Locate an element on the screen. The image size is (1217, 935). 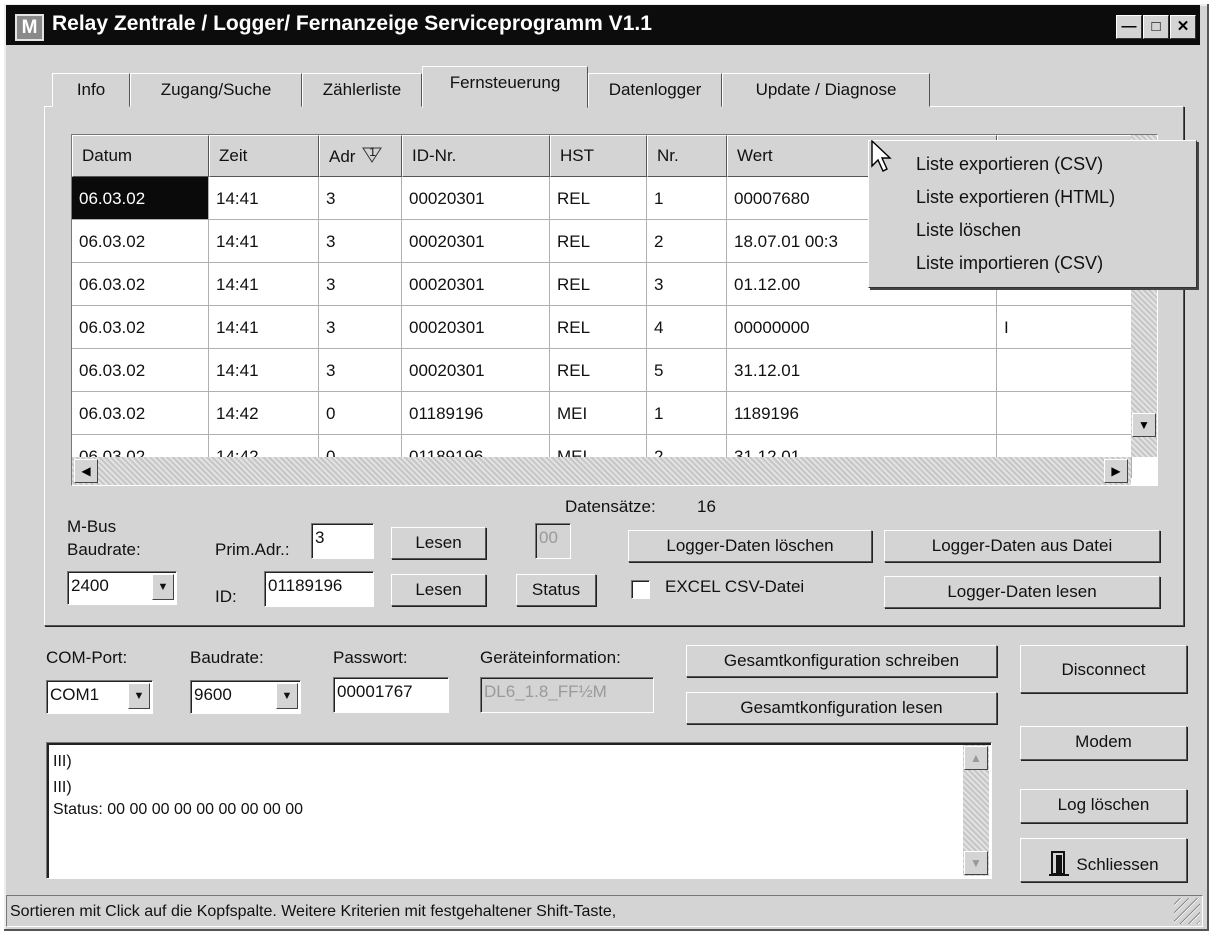
tab-zaehlerliste: Zählerliste is located at coordinates (362, 90).